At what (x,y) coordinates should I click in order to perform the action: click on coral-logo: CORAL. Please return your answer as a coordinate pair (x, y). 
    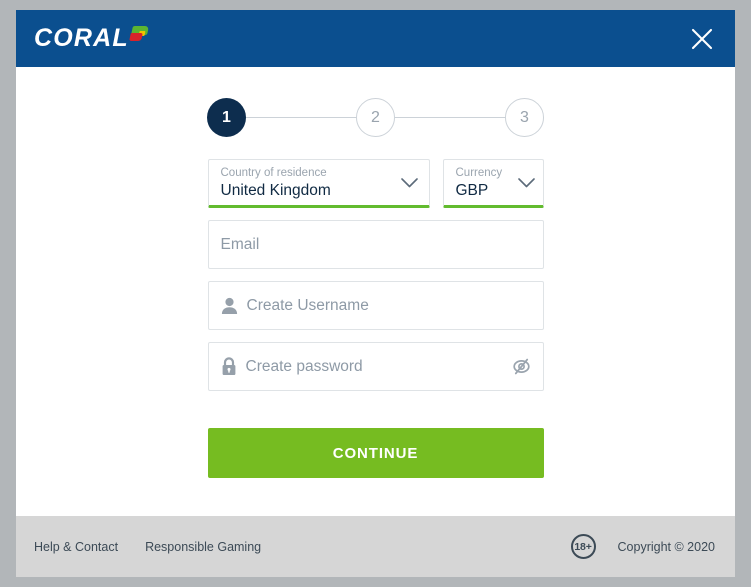
    Looking at the image, I should click on (91, 39).